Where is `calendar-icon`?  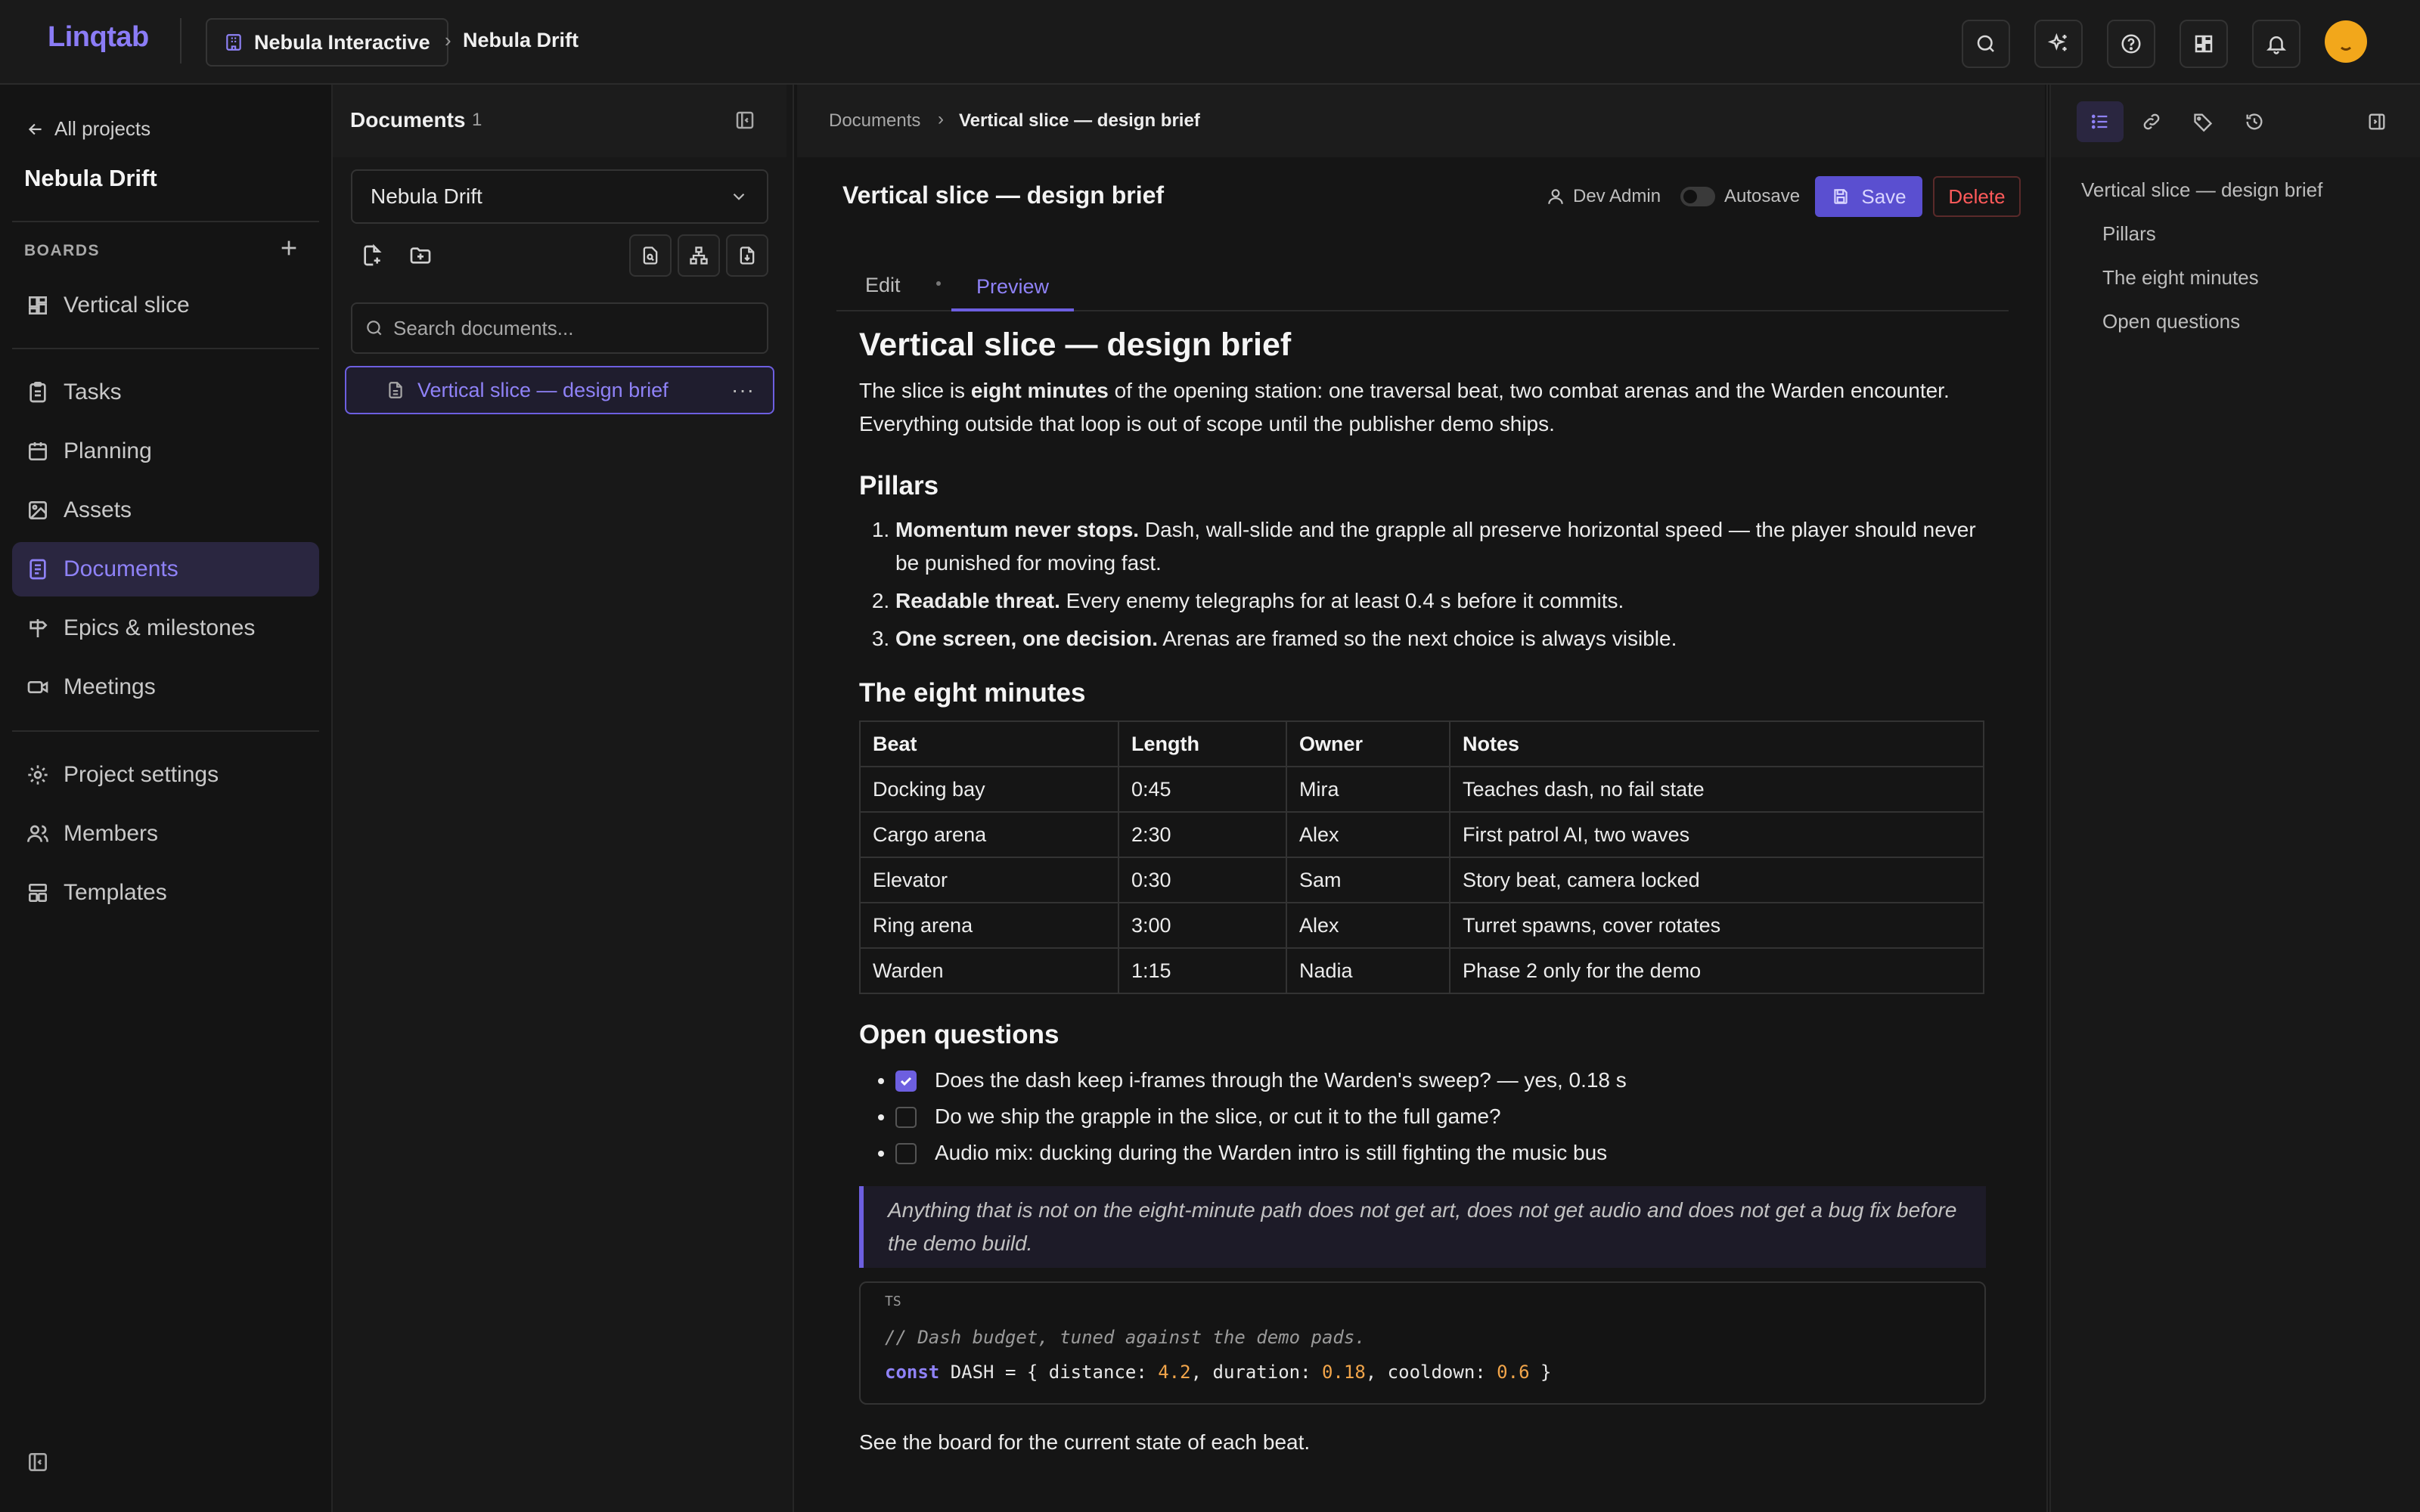 calendar-icon is located at coordinates (38, 451).